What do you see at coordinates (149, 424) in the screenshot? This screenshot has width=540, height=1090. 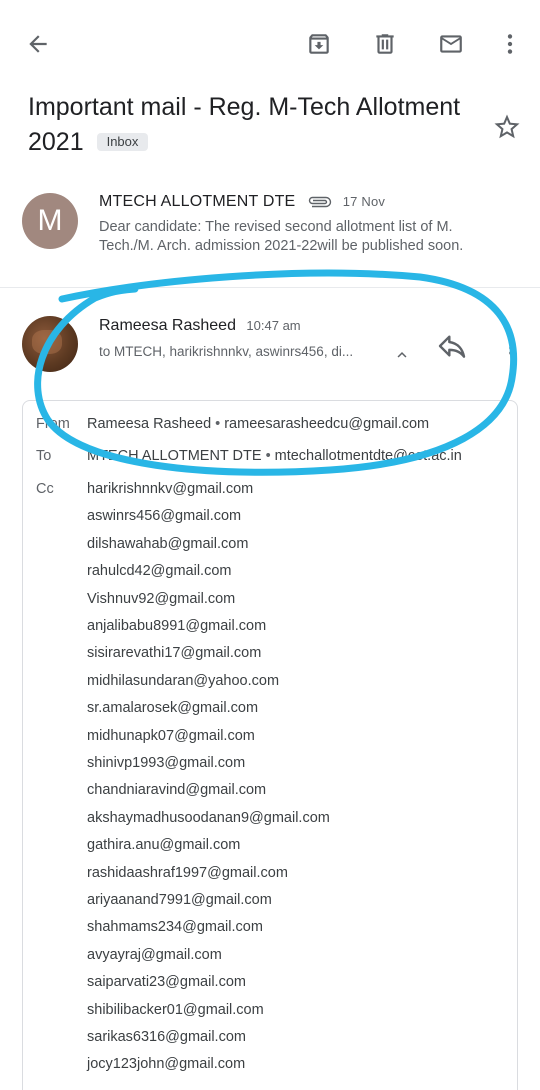 I see `from-name: Rameesa Rasheed` at bounding box center [149, 424].